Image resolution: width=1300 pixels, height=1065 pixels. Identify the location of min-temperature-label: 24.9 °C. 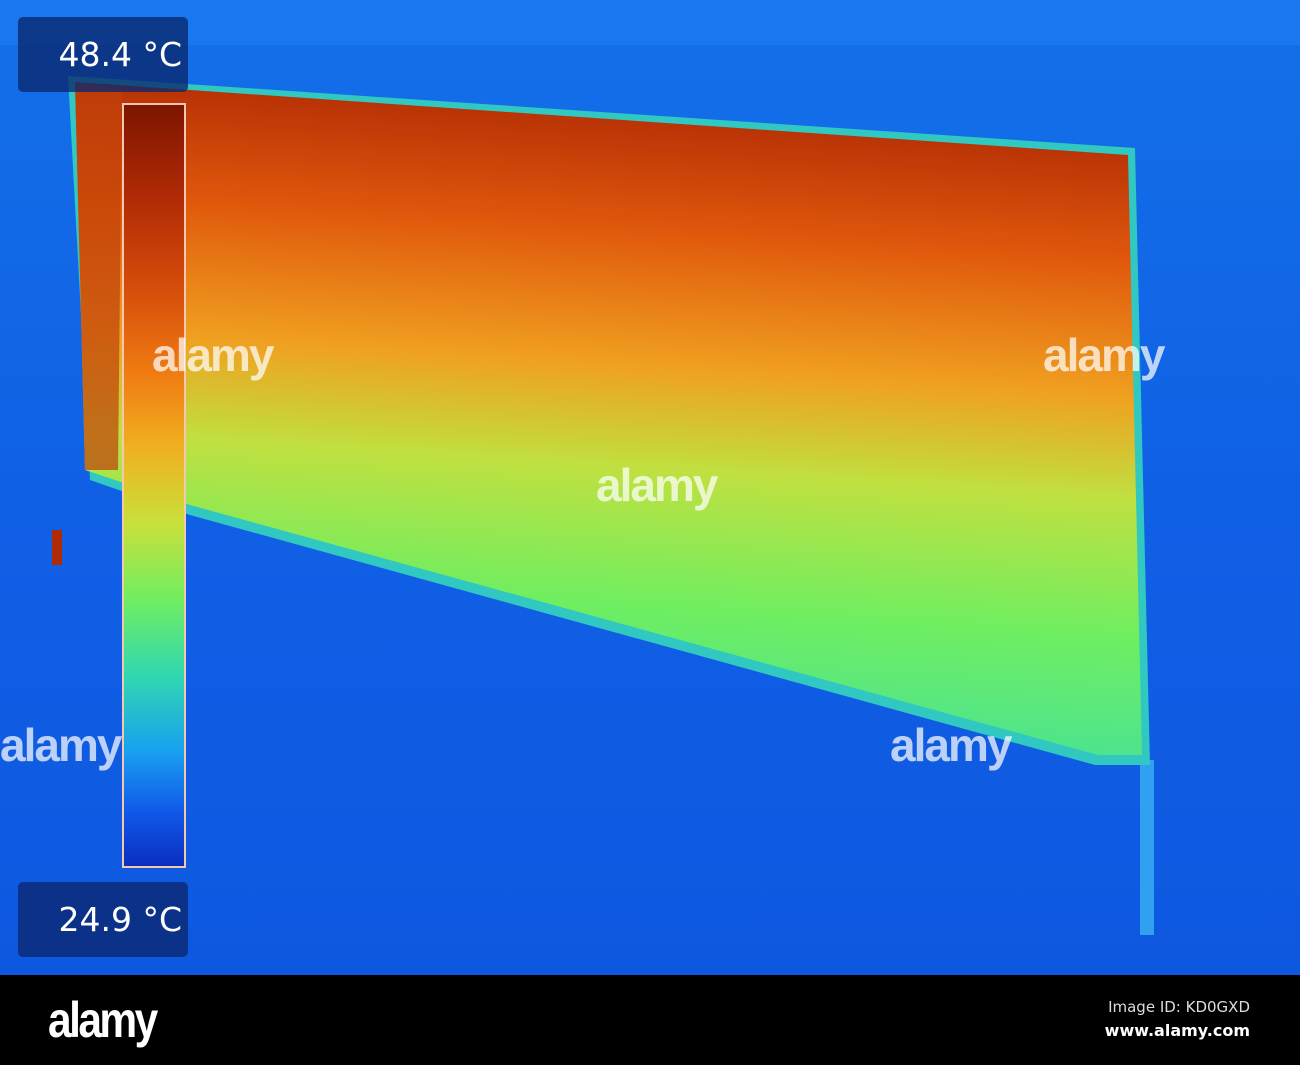
(103, 919).